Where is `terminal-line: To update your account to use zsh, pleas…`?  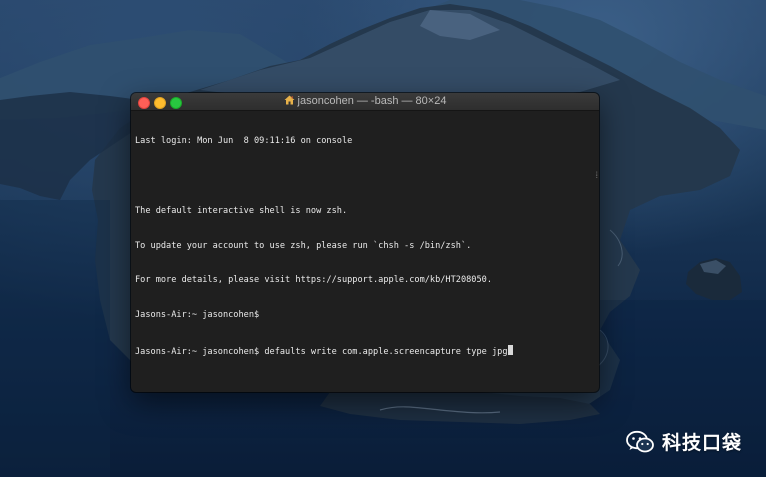
terminal-line: To update your account to use zsh, pleas… is located at coordinates (303, 245).